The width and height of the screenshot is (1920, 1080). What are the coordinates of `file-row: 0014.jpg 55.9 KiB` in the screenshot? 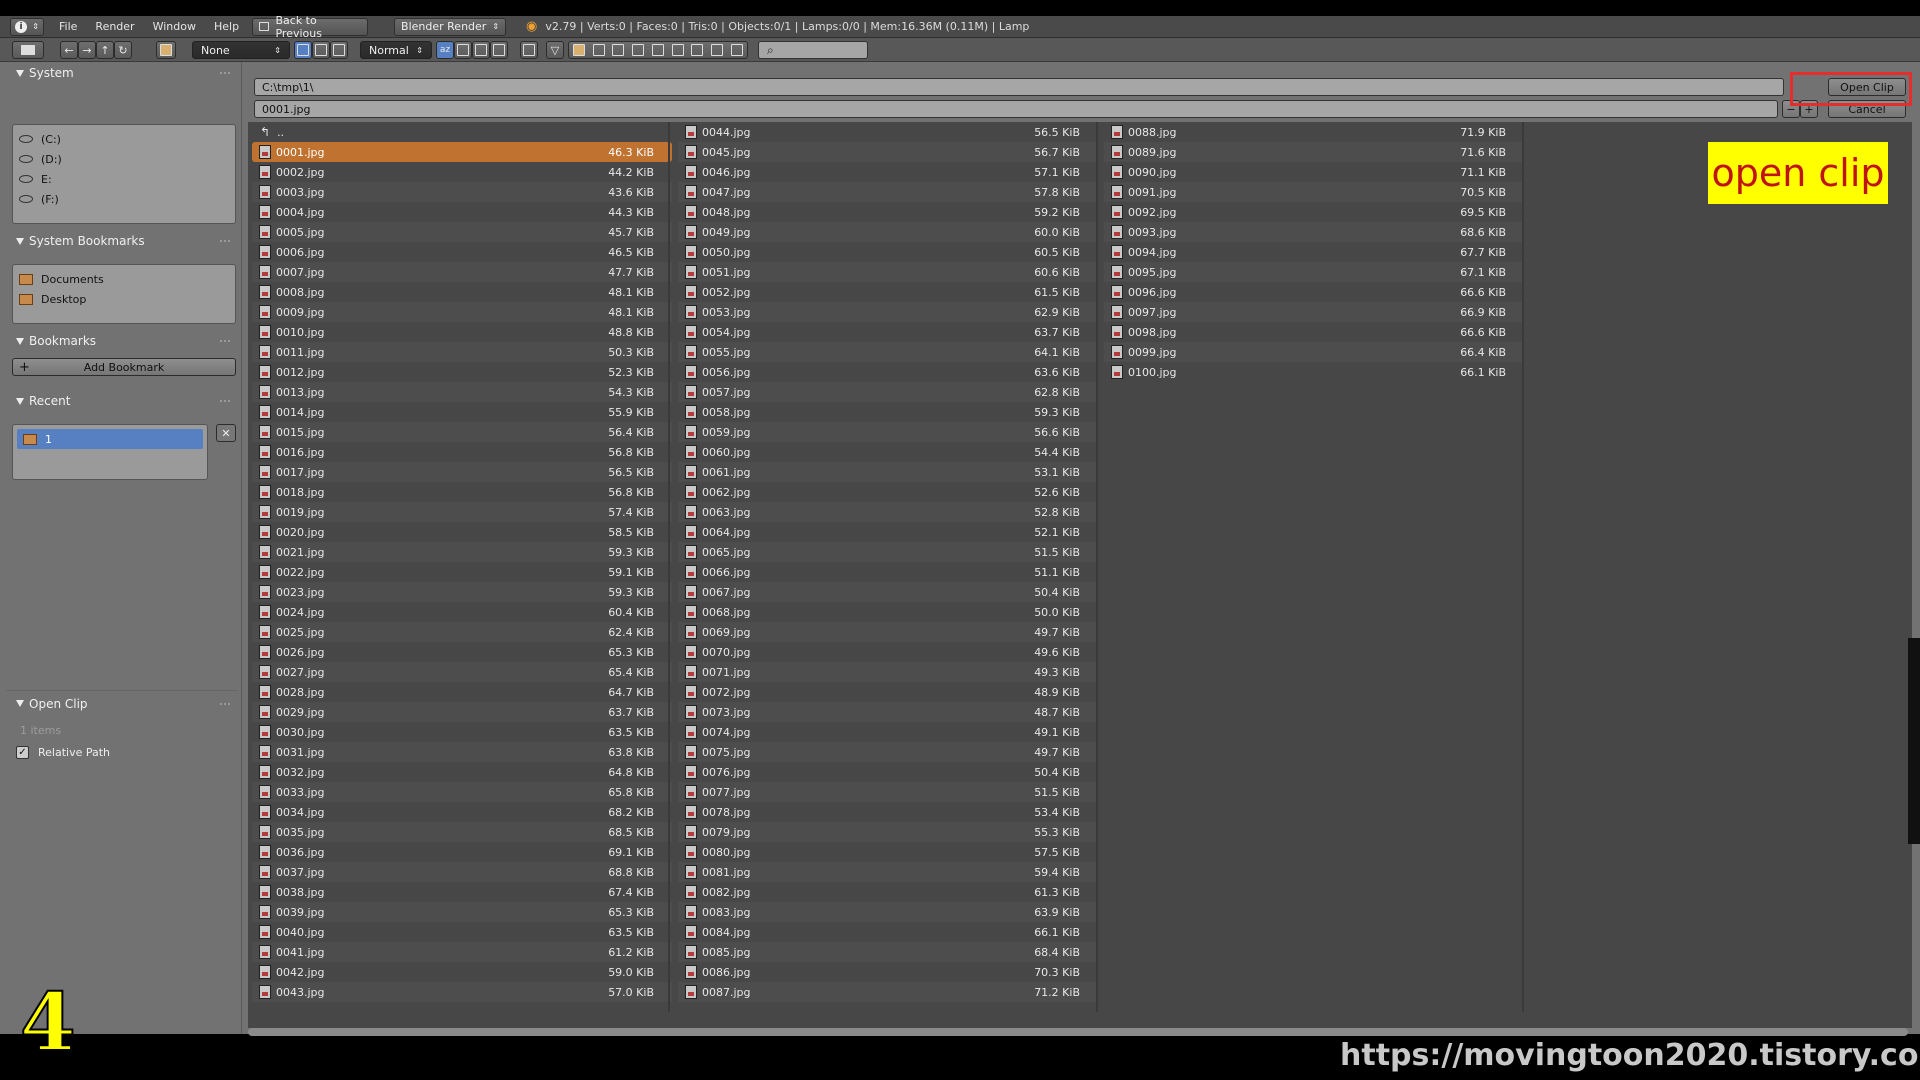 It's located at (462, 412).